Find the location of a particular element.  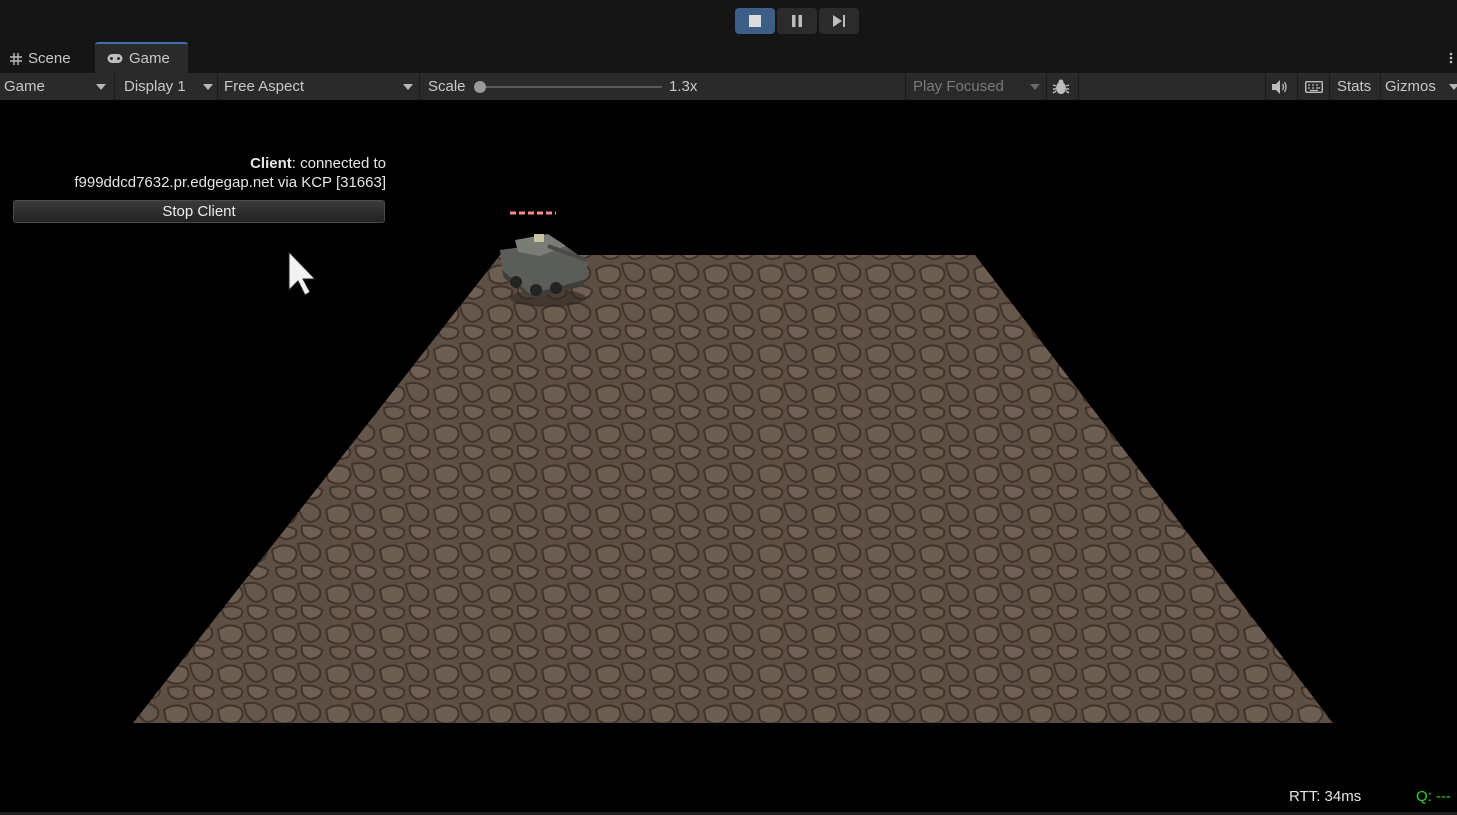

scale-slider-track is located at coordinates (571, 87).